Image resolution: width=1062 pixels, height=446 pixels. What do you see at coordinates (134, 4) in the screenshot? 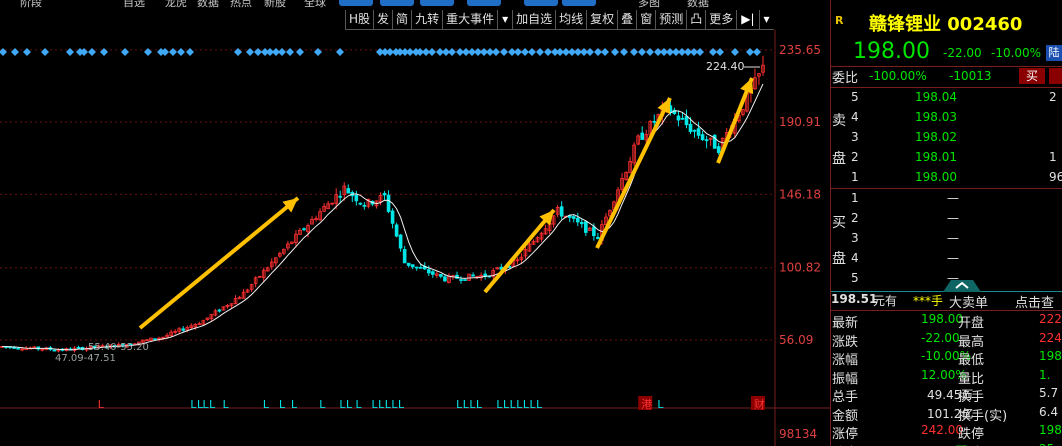
I see `top-menu-item: 自选` at bounding box center [134, 4].